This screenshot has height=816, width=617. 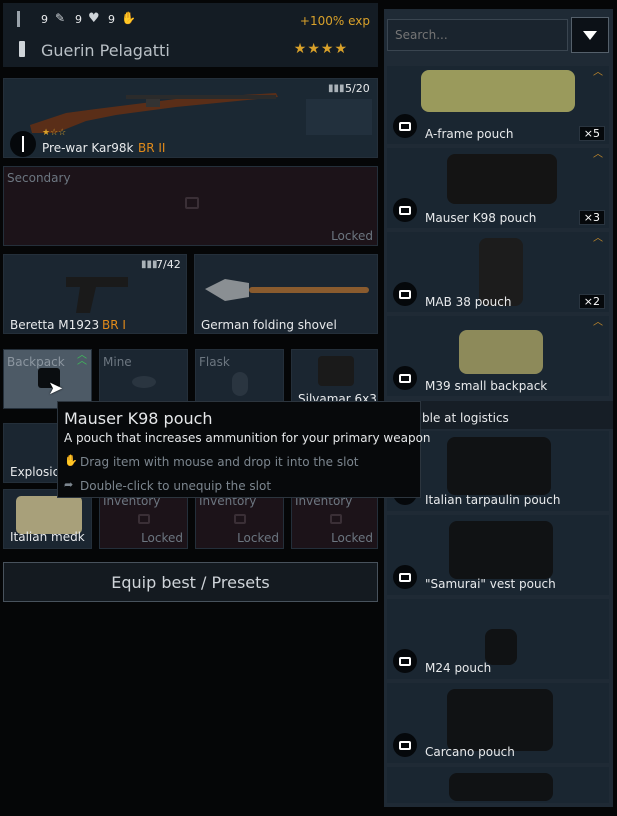 I want to click on item-count: ×3, so click(x=591, y=217).